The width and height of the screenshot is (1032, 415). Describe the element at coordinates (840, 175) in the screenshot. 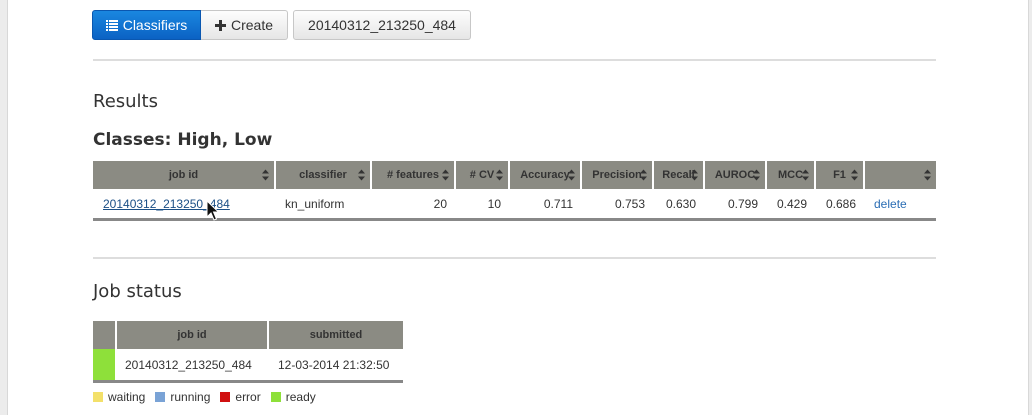

I see `column-header-f1: F1` at that location.